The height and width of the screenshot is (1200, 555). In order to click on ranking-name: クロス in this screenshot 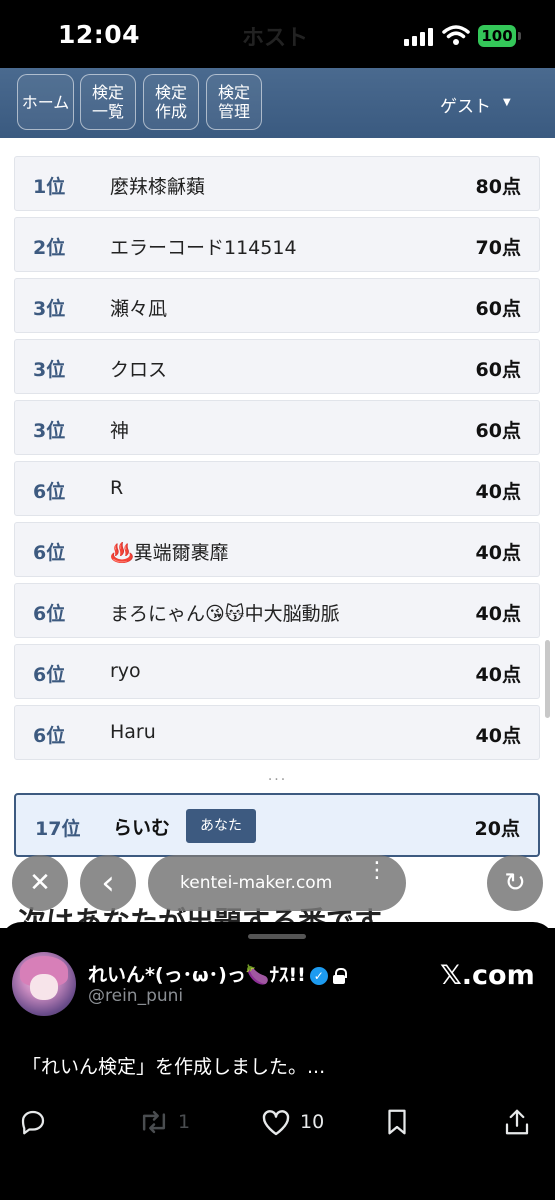, I will do `click(139, 370)`.